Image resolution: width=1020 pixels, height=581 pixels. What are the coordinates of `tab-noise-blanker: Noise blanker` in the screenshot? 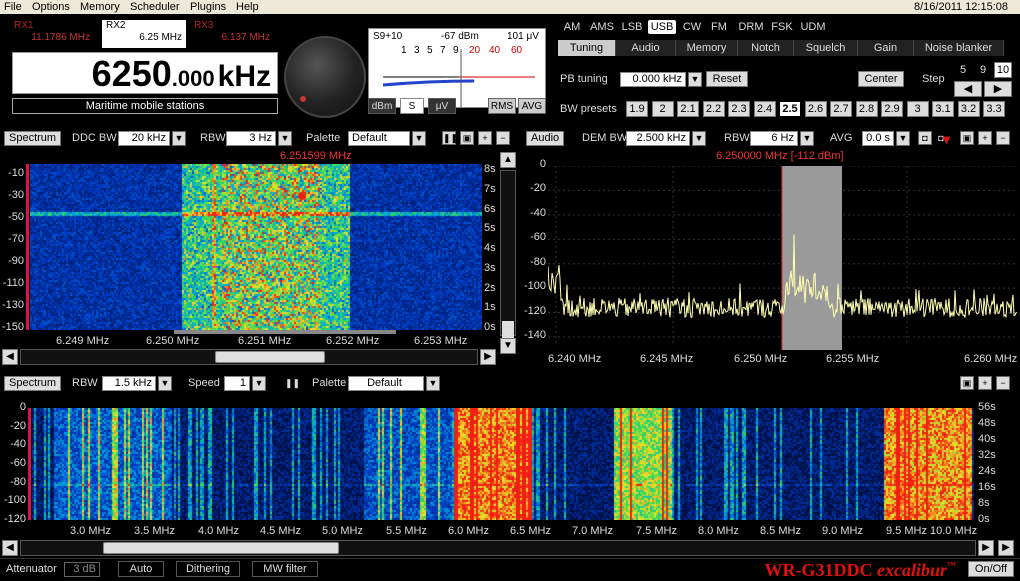 It's located at (959, 48).